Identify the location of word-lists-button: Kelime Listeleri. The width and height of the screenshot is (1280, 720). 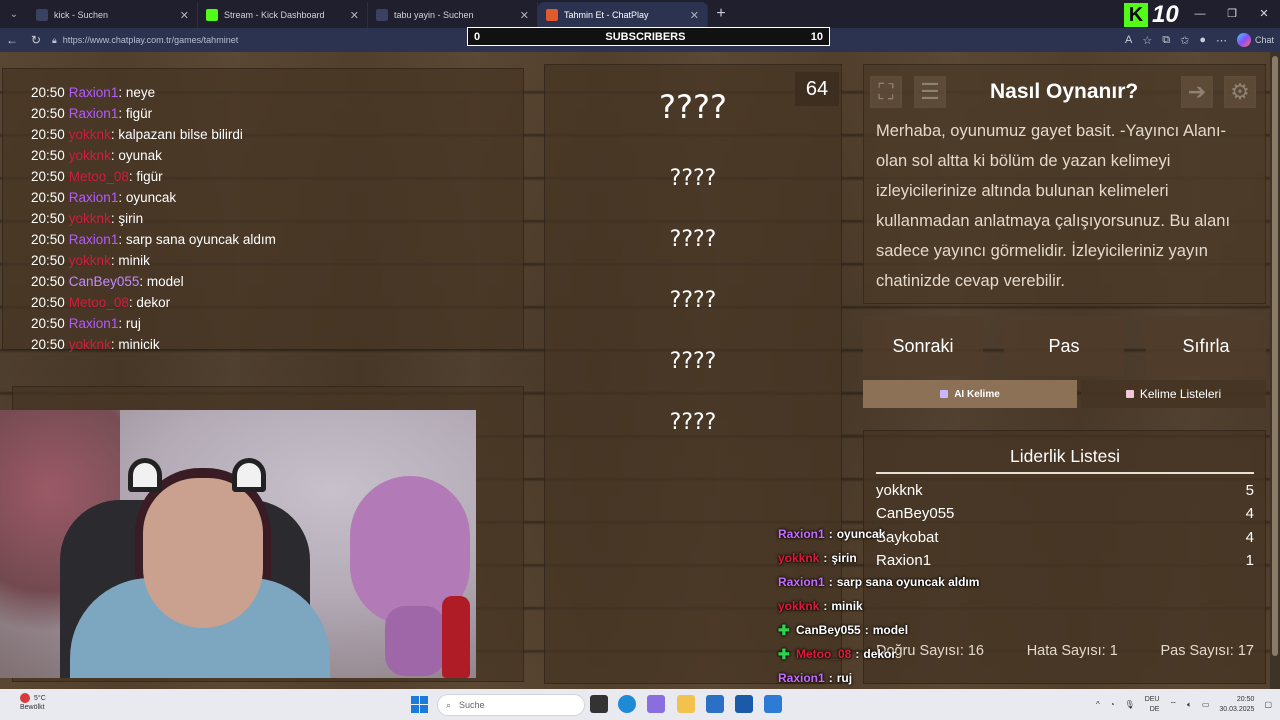
(1173, 394).